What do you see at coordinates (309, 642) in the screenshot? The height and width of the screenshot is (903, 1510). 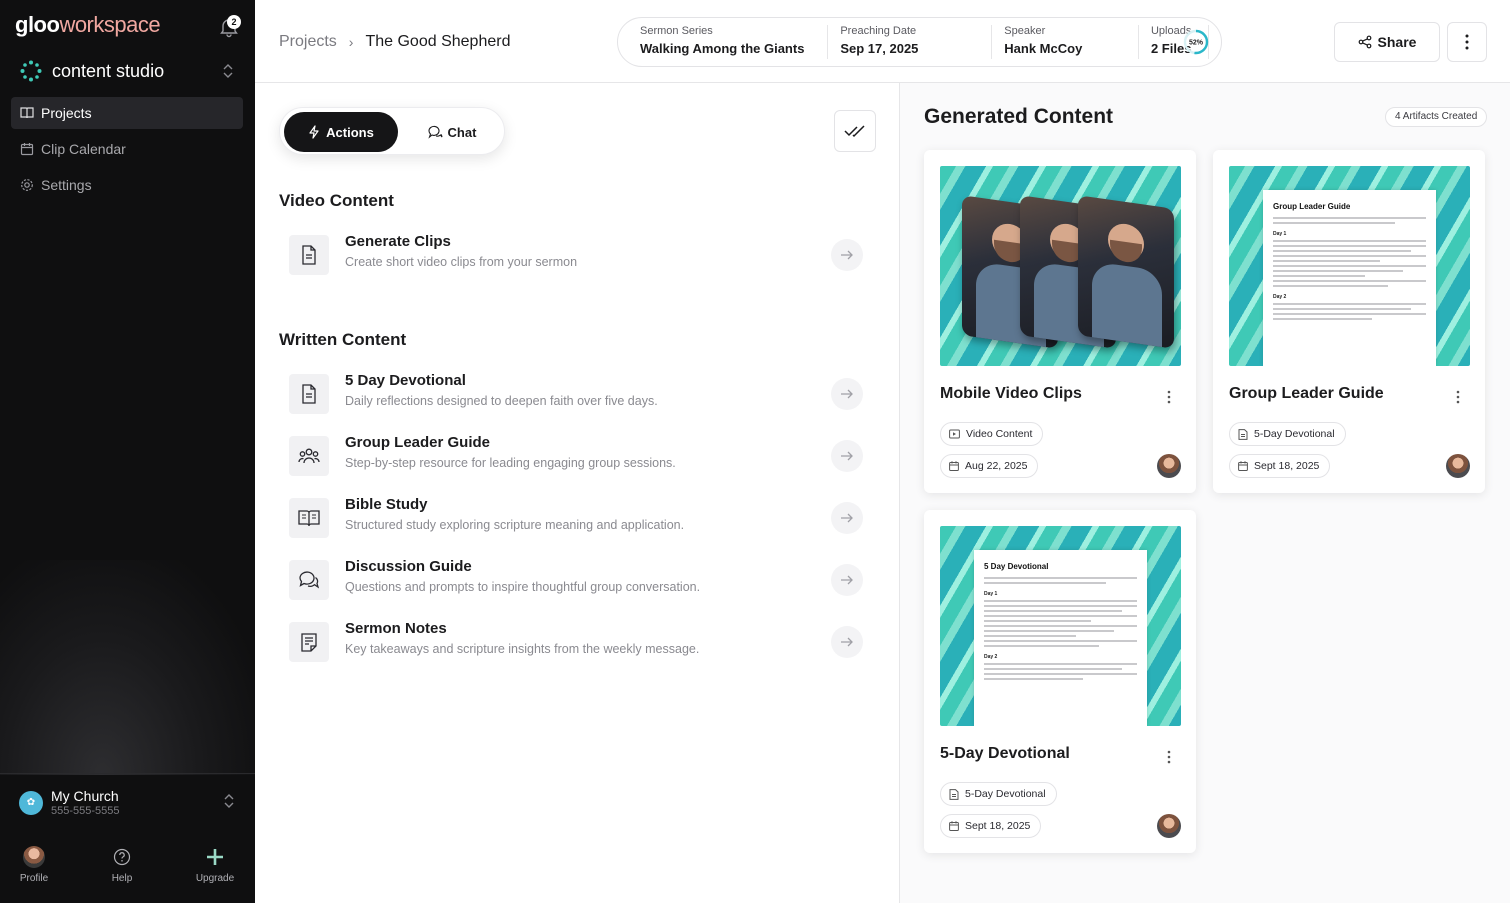 I see `notes-icon` at bounding box center [309, 642].